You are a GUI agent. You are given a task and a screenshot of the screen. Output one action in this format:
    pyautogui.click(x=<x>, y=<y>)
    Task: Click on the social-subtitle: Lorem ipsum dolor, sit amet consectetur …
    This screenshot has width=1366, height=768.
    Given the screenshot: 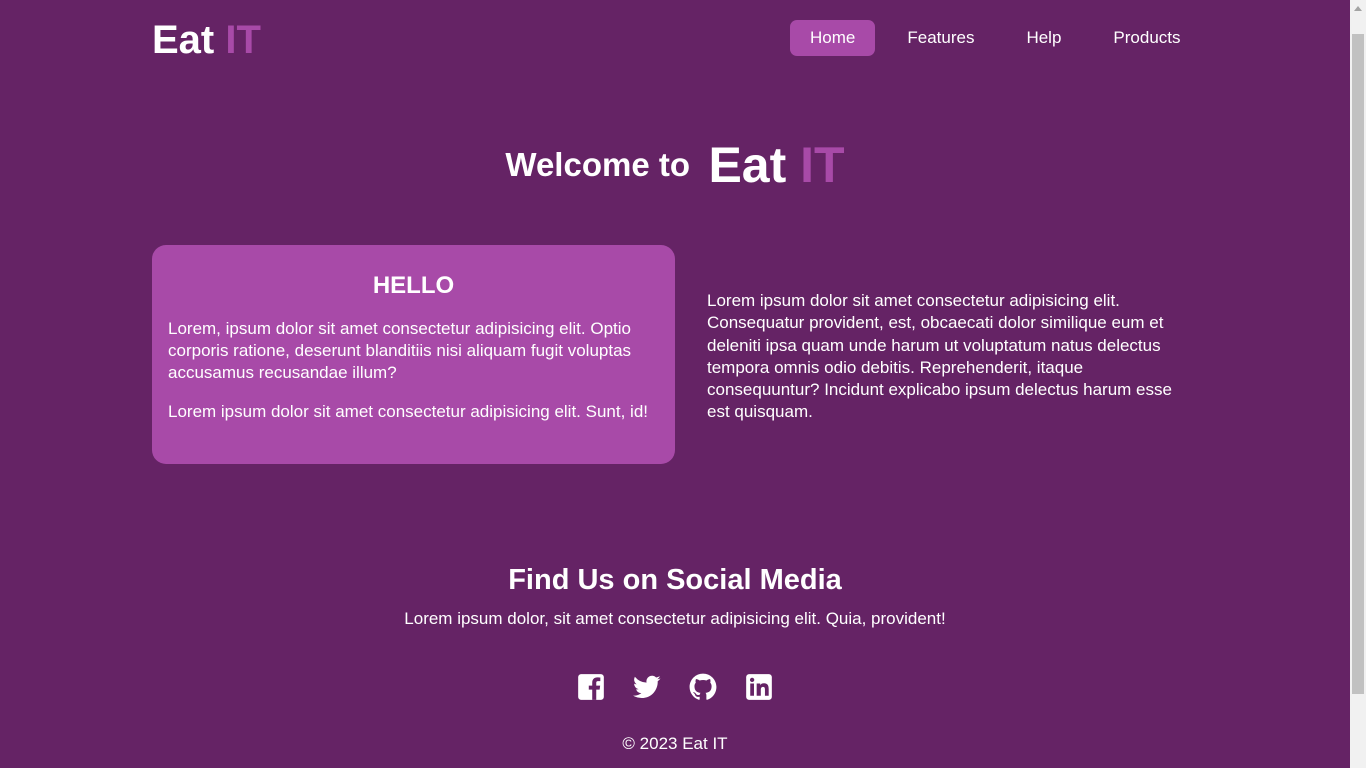 What is the action you would take?
    pyautogui.click(x=675, y=618)
    